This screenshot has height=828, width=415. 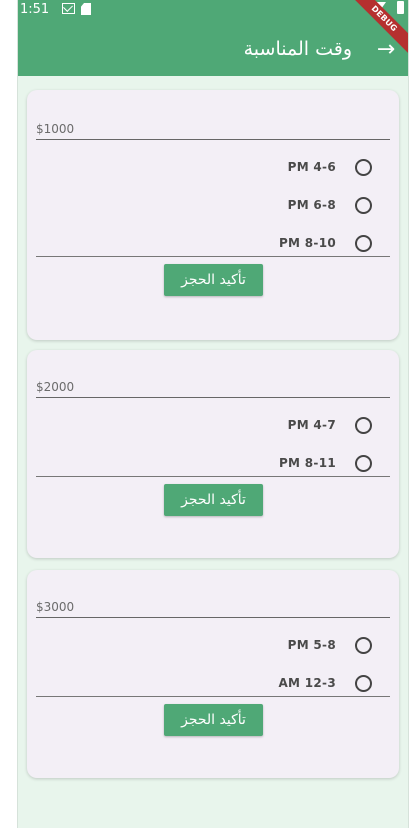 I want to click on app-bar: 1:51 DEBUG وقت المناسبة →, so click(x=213, y=38).